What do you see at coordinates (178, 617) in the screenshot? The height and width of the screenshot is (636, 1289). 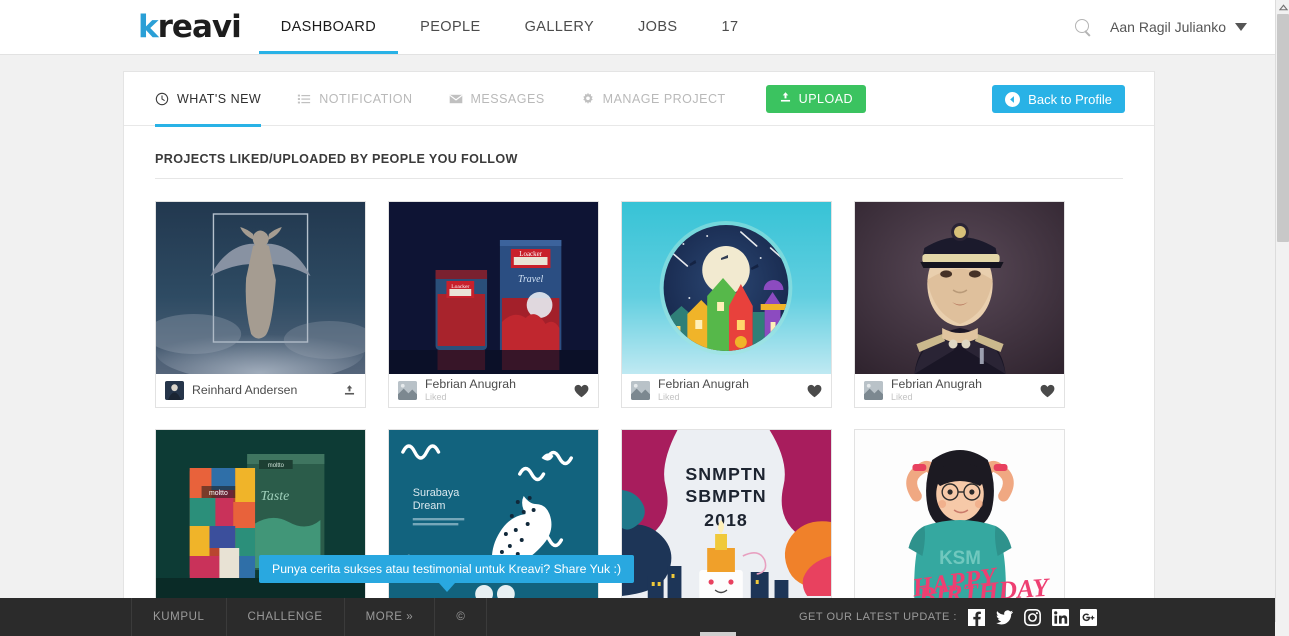 I see `footer-link-kumpul: KUMPUL` at bounding box center [178, 617].